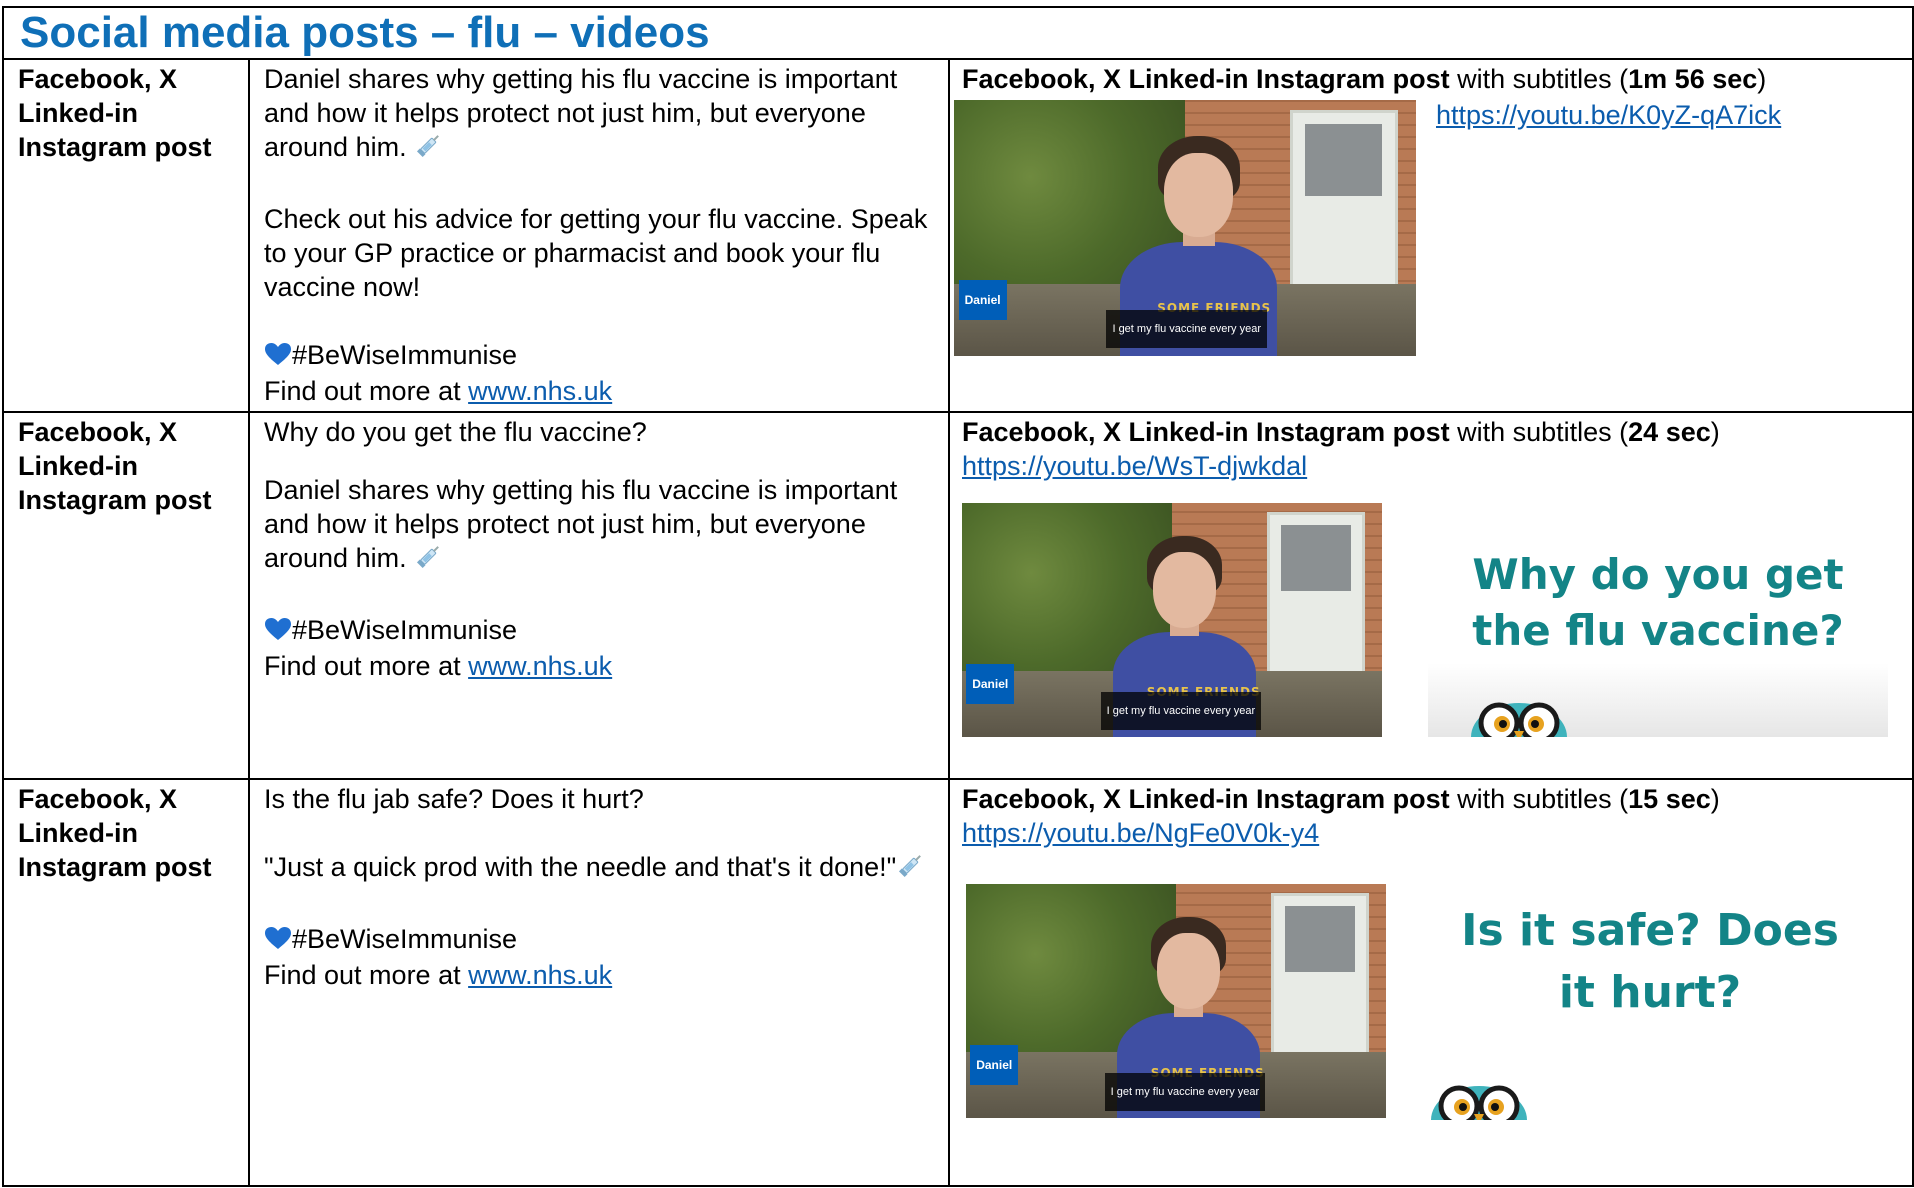  What do you see at coordinates (1669, 799) in the screenshot?
I see `video-duration: 15 sec` at bounding box center [1669, 799].